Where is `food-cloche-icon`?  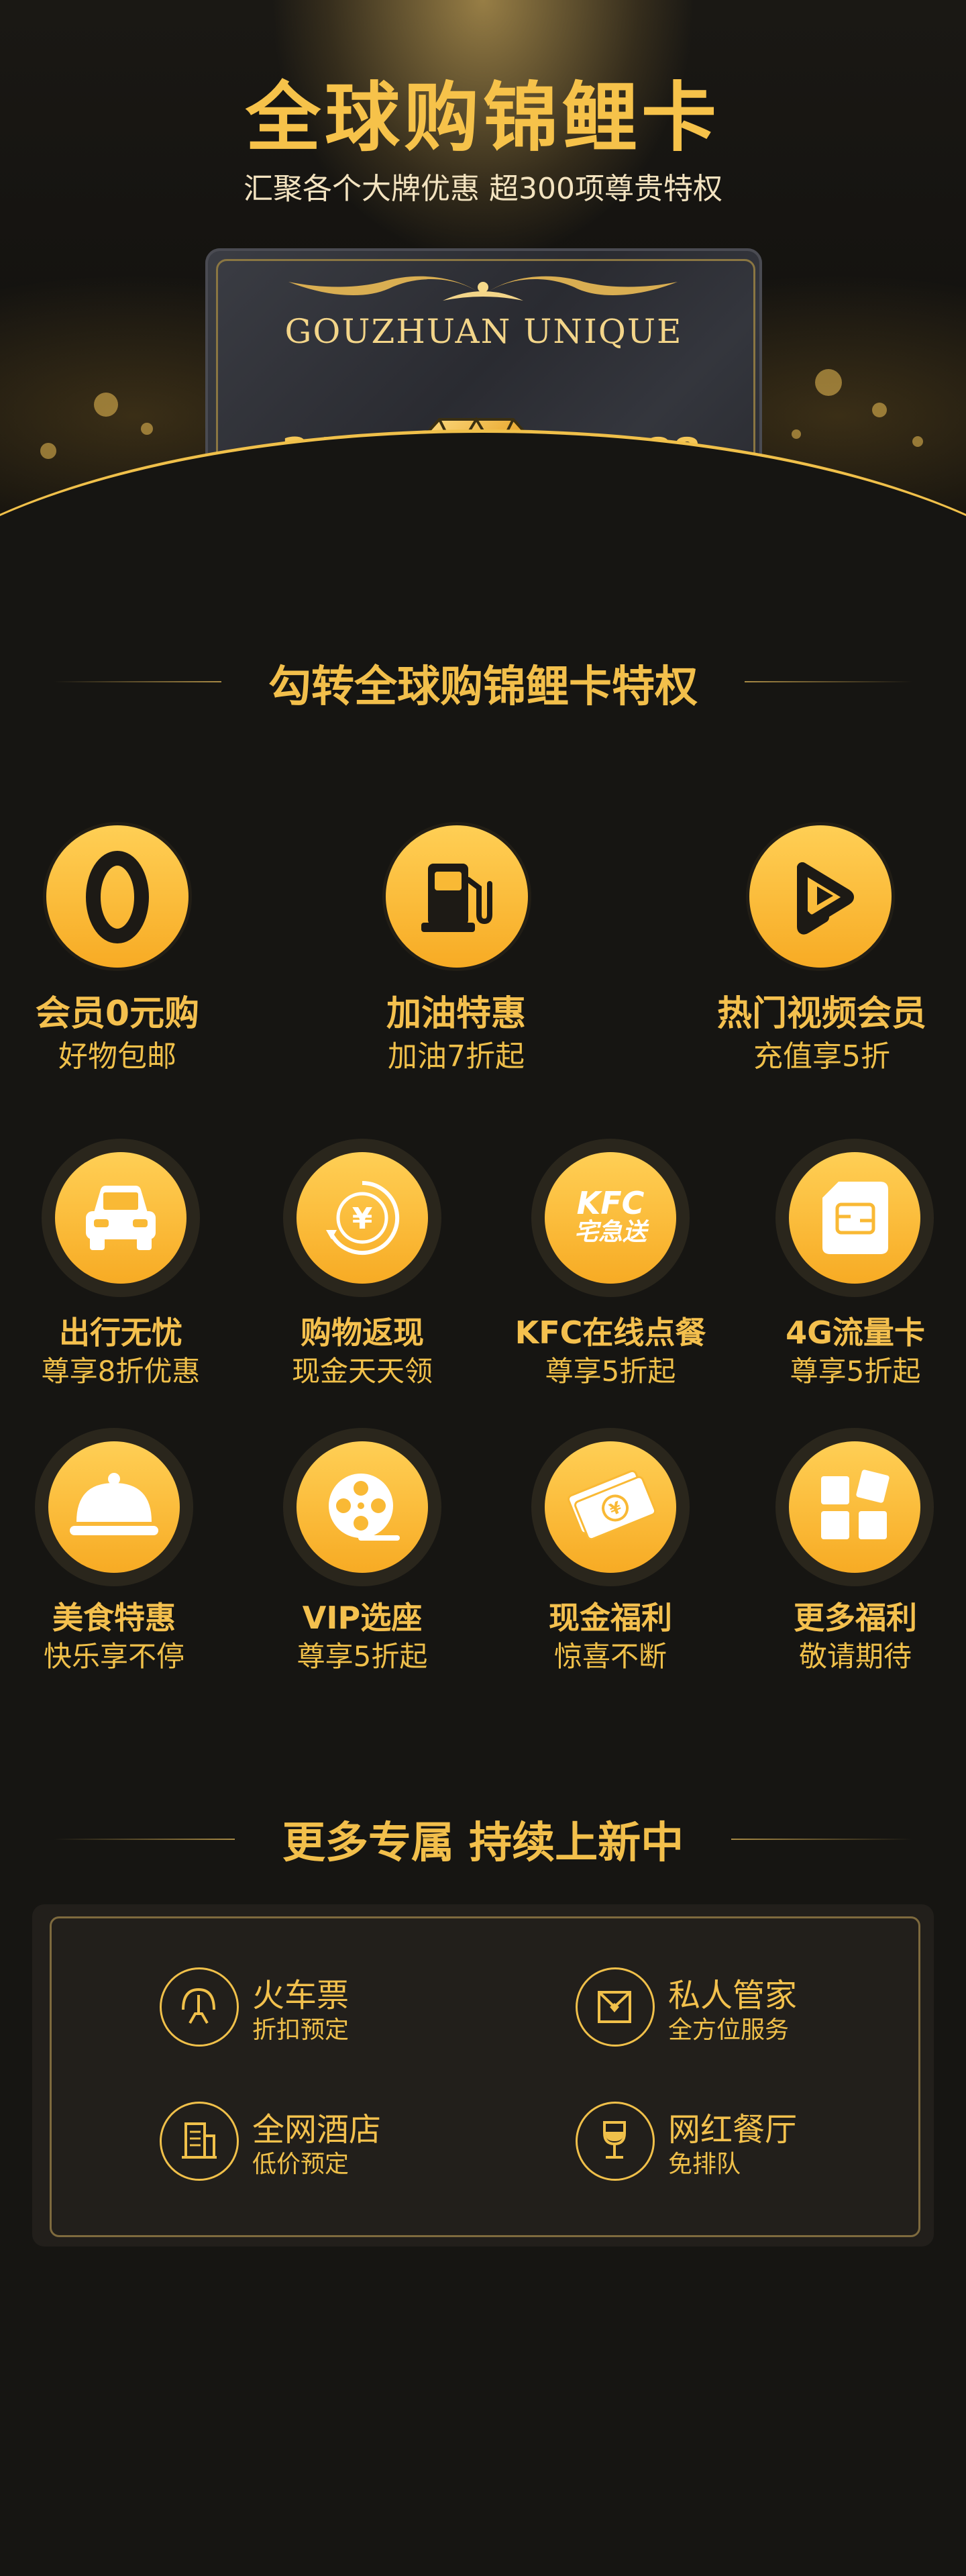 food-cloche-icon is located at coordinates (114, 1504).